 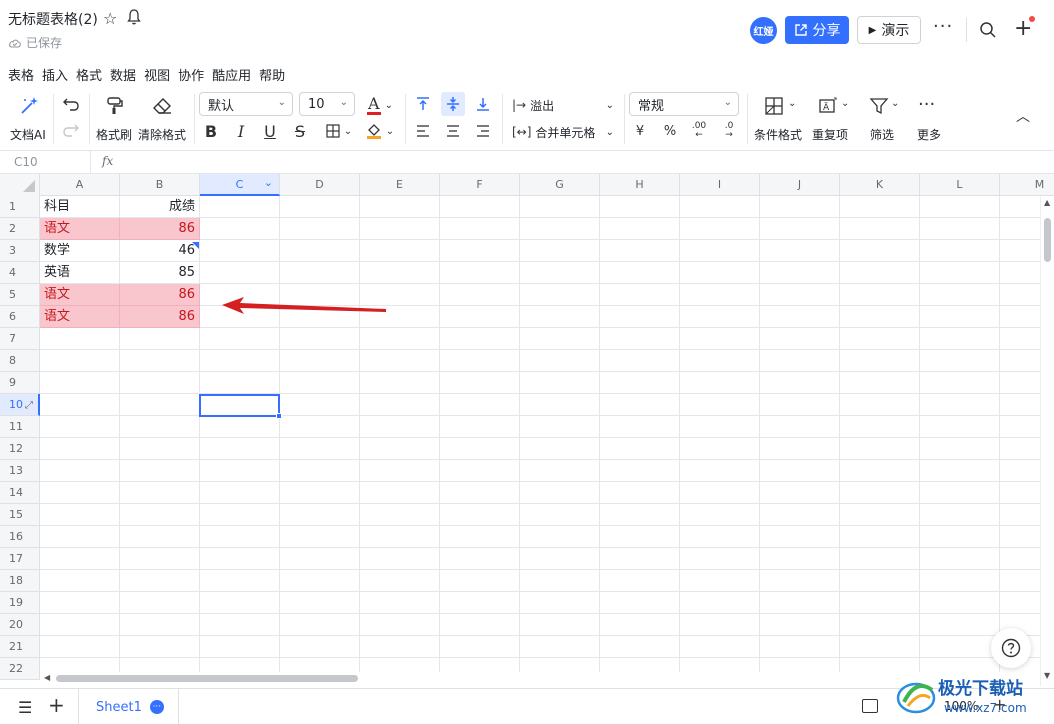 What do you see at coordinates (1011, 648) in the screenshot?
I see `help-button` at bounding box center [1011, 648].